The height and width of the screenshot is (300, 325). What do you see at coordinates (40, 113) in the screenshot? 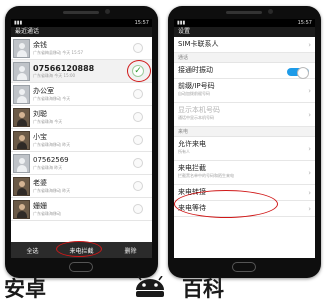
I see `call-name: 刘聪` at bounding box center [40, 113].